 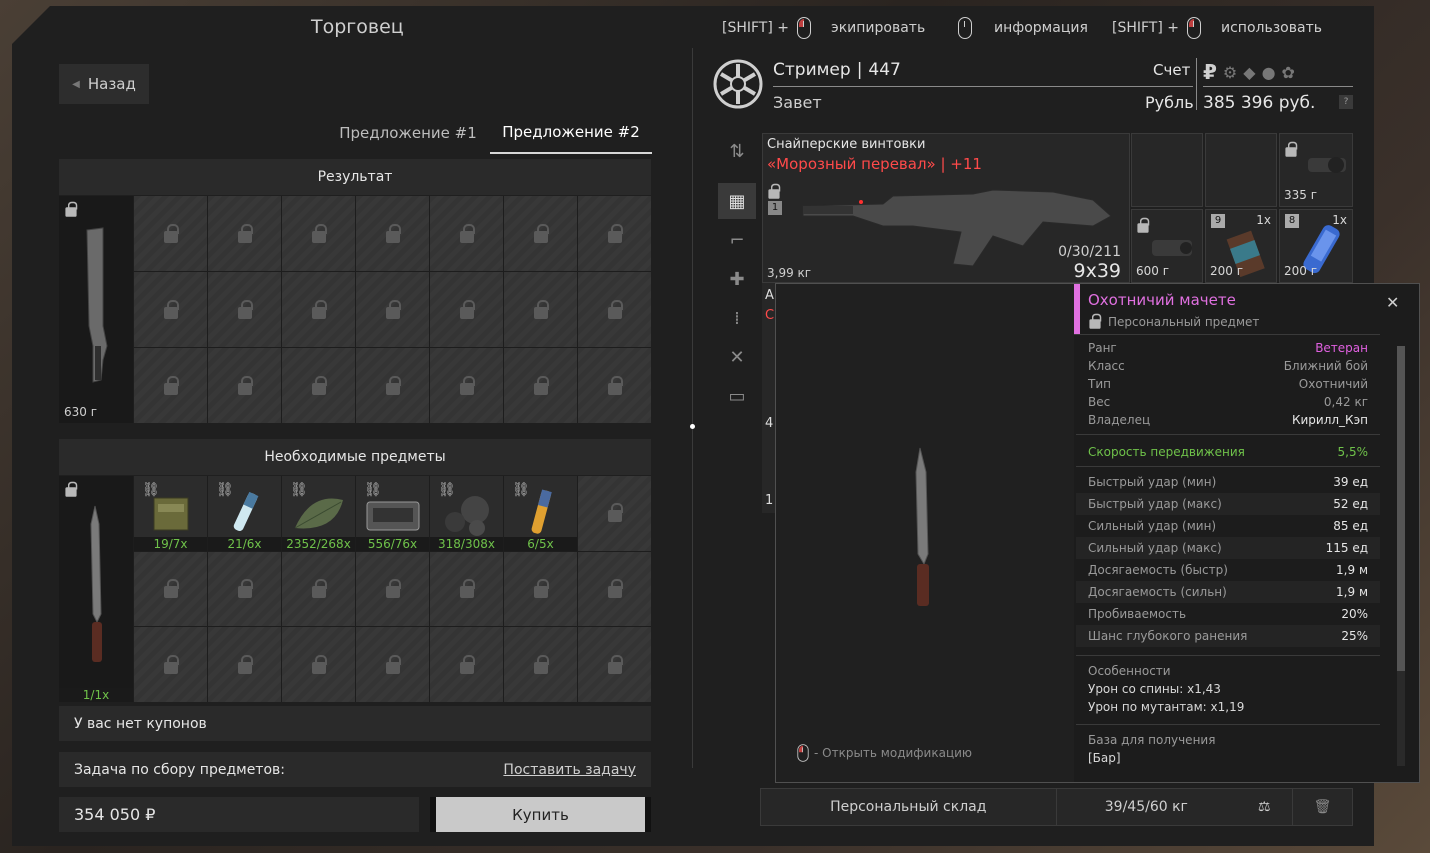 I want to click on hint-info: информация, so click(x=1023, y=28).